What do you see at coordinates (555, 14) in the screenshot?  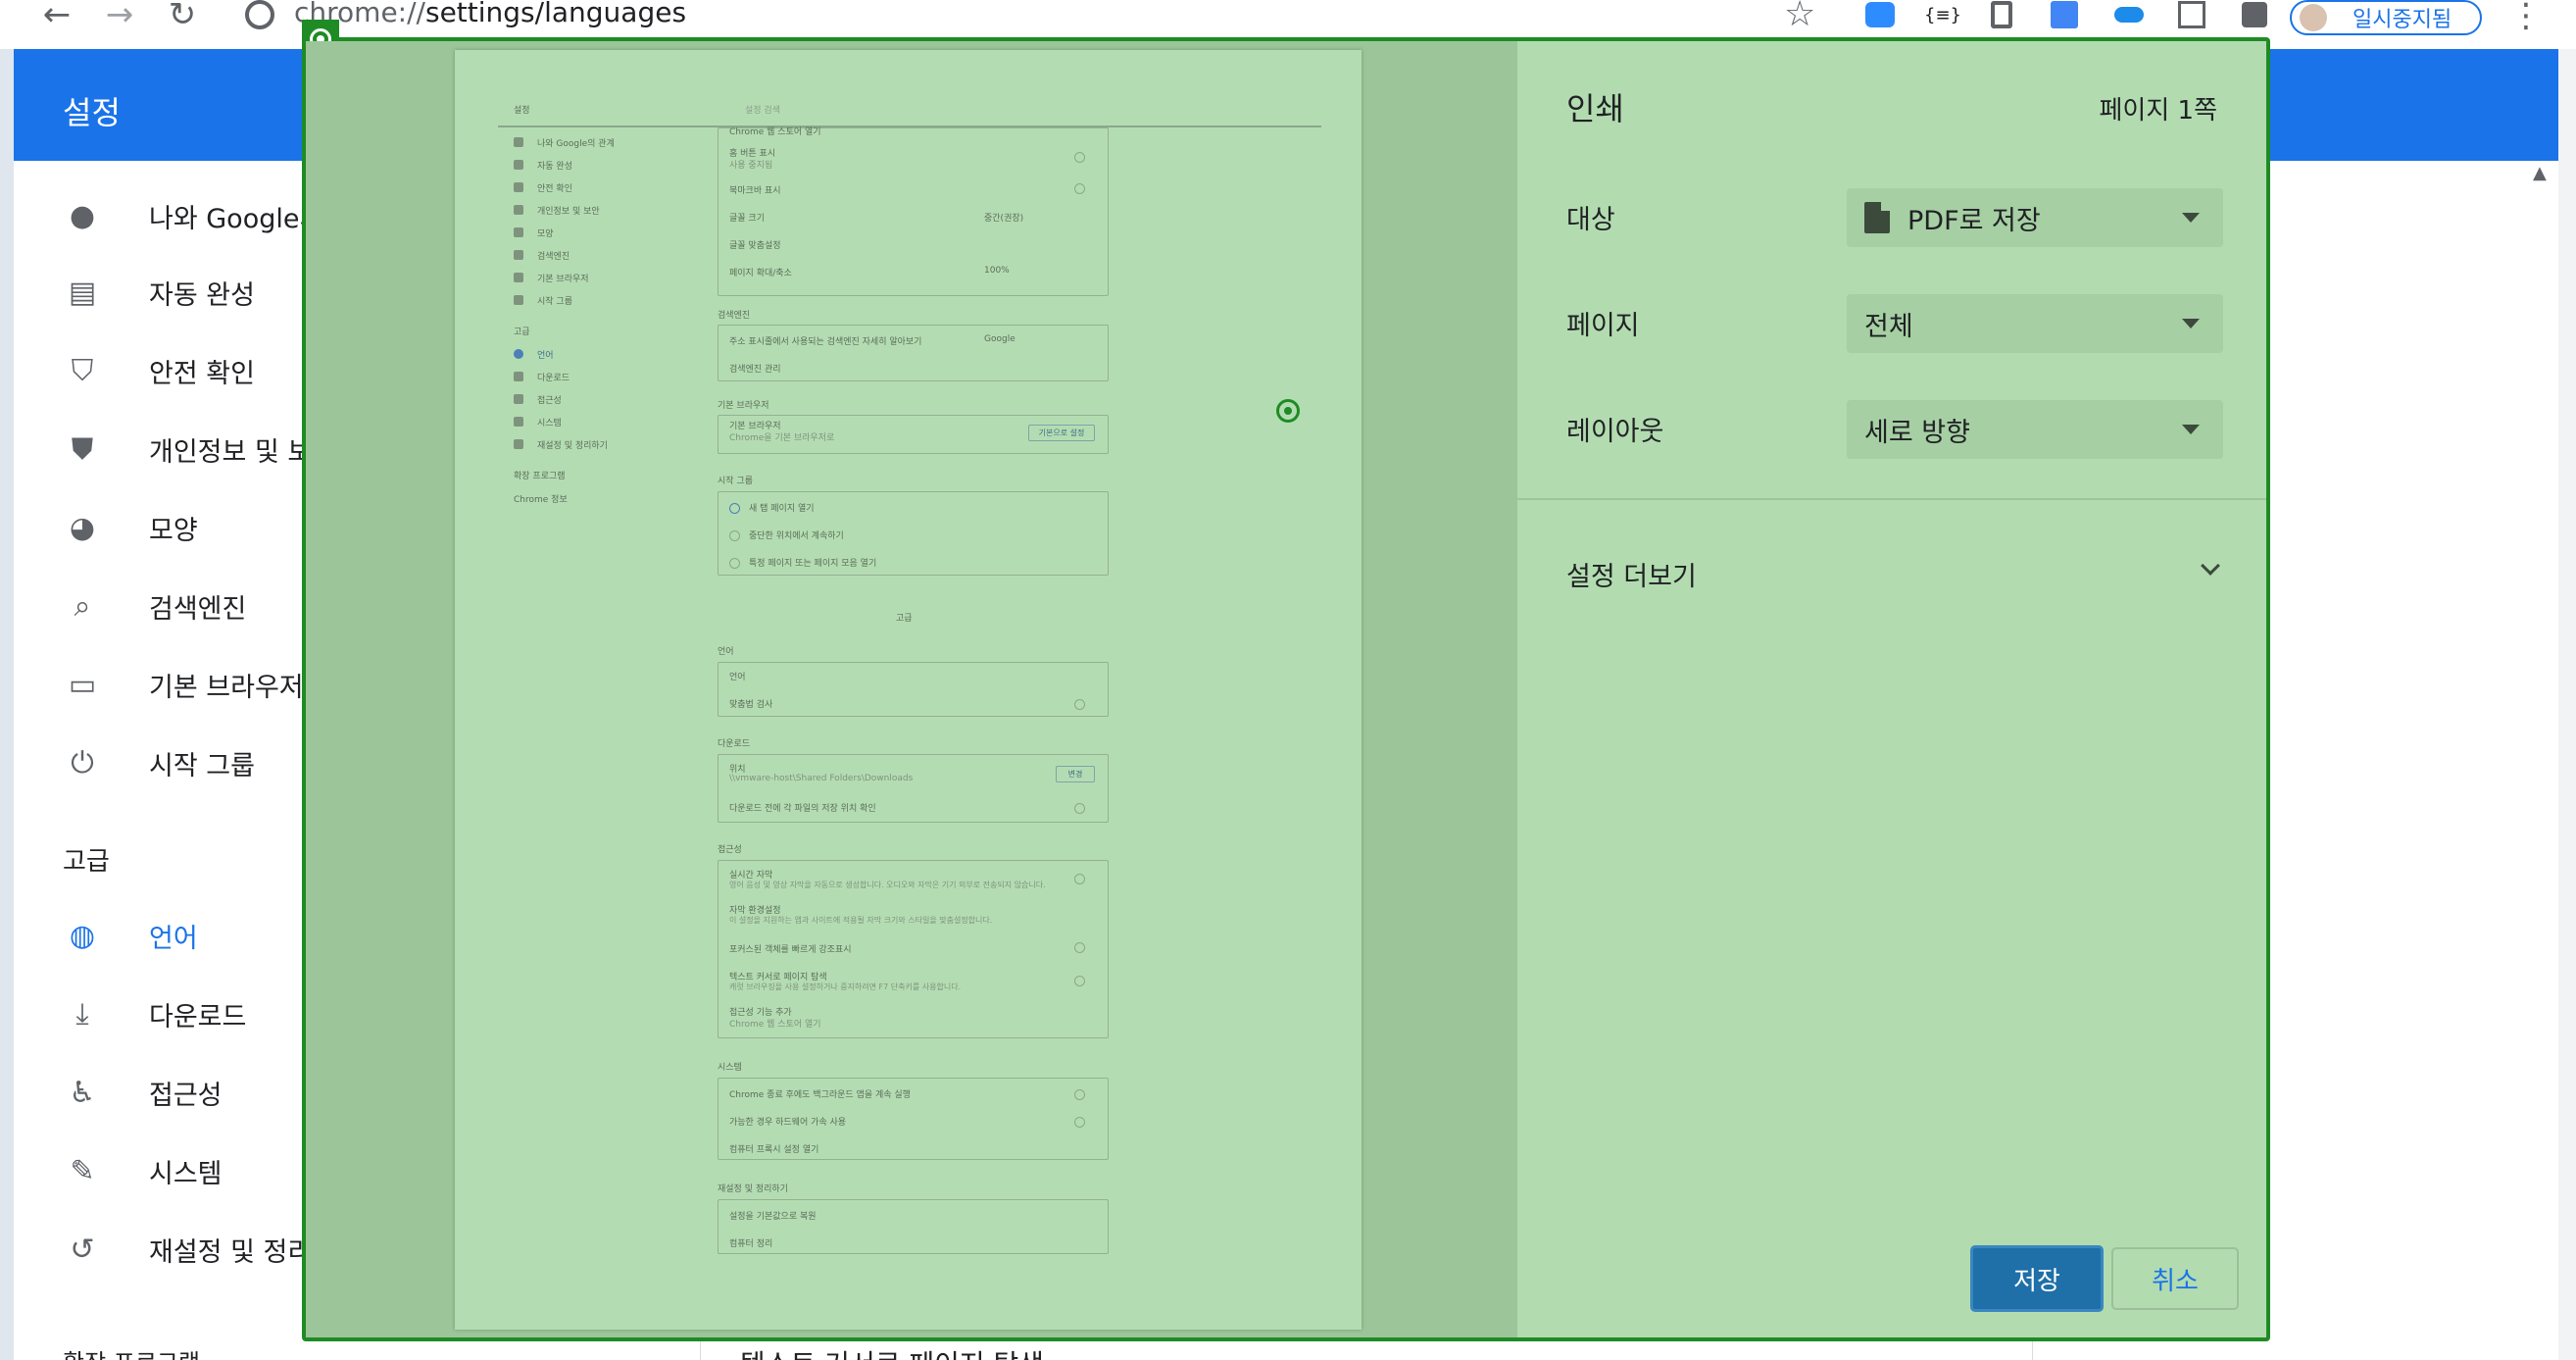 I see `url-path: settings/languages` at bounding box center [555, 14].